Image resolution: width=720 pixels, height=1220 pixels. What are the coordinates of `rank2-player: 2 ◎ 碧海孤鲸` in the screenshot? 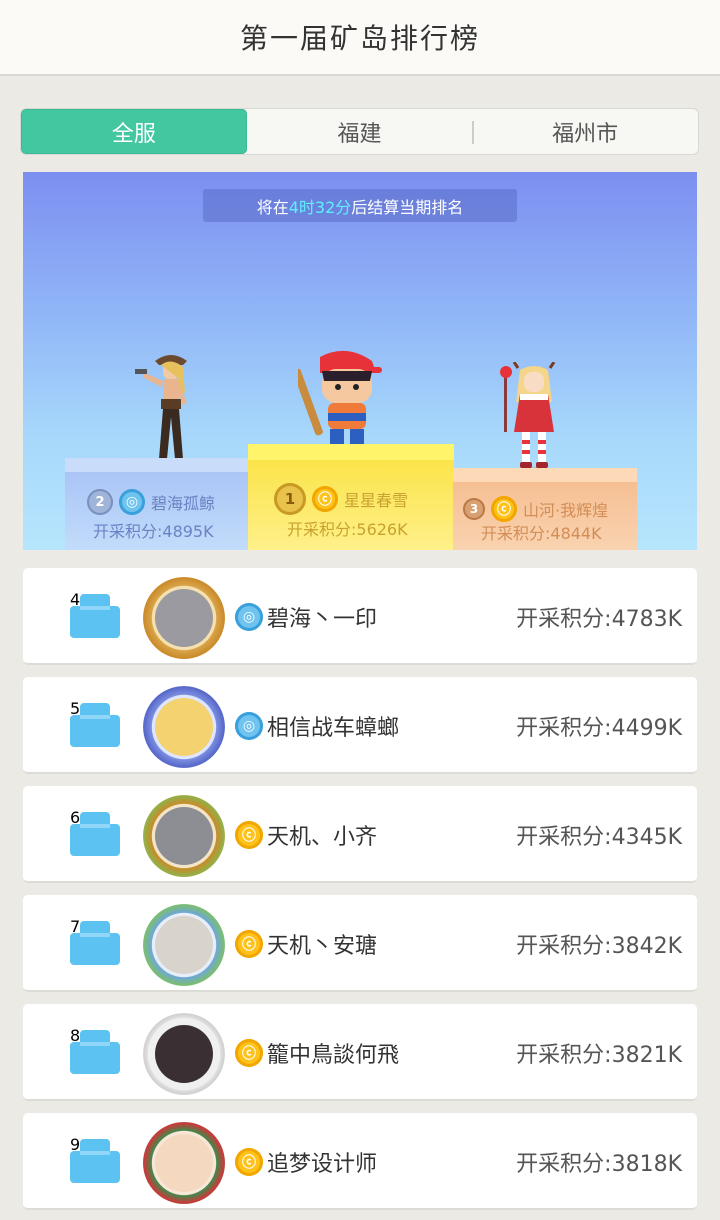 It's located at (151, 502).